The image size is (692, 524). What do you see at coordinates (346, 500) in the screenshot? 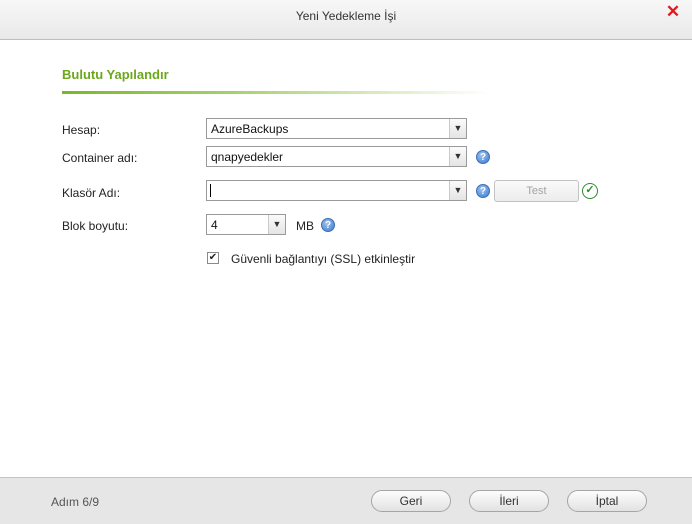
I see `dialog-footer: Adım 6/9 Geri İleri İptal` at bounding box center [346, 500].